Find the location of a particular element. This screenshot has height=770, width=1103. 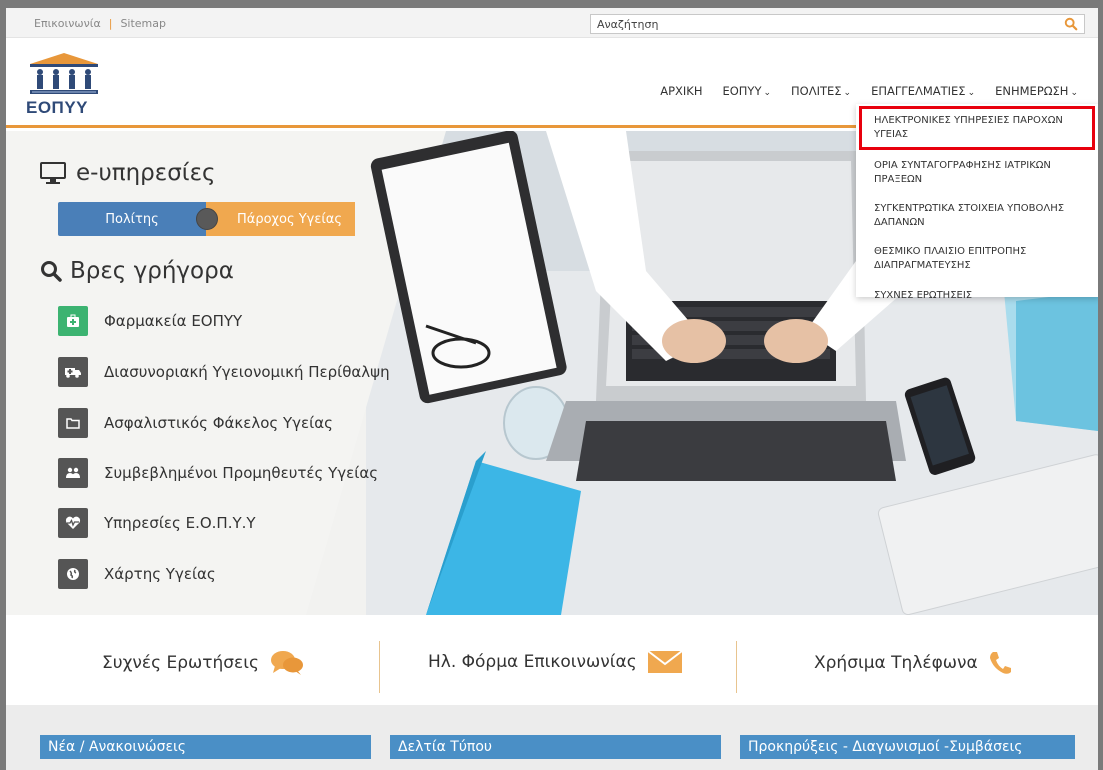

chat-bubbles-icon is located at coordinates (286, 663).